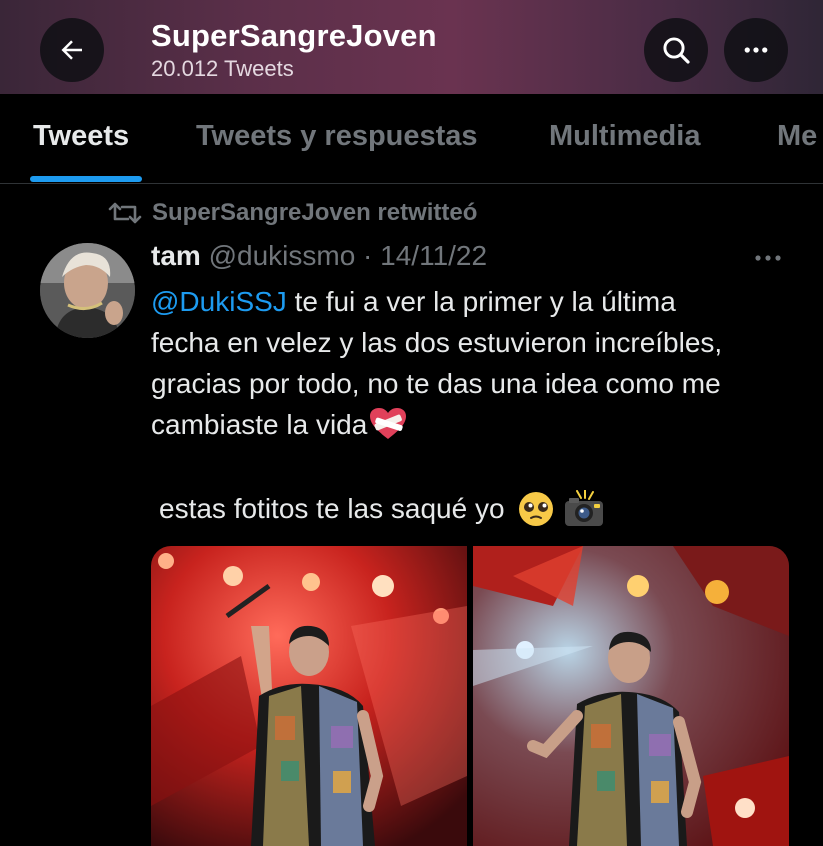 This screenshot has width=823, height=846. What do you see at coordinates (87, 290) in the screenshot?
I see `avatar` at bounding box center [87, 290].